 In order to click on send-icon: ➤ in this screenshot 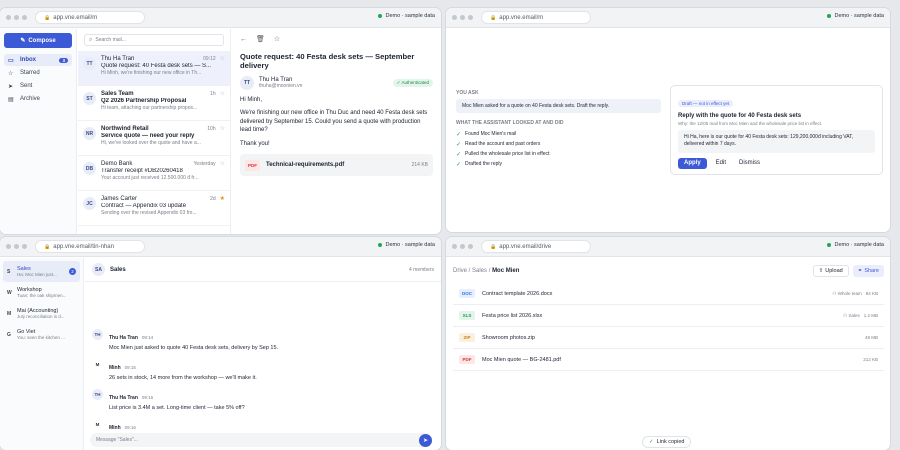, I will do `click(425, 440)`.